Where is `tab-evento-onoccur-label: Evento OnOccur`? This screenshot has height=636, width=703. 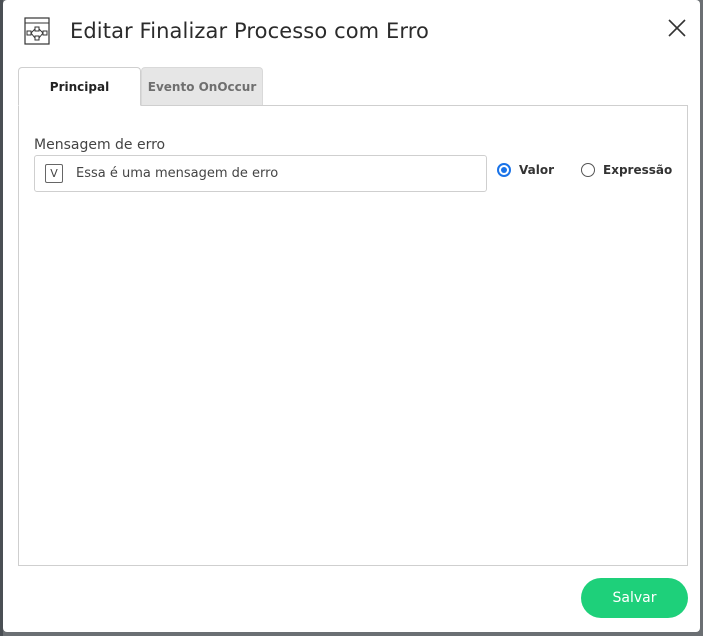 tab-evento-onoccur-label: Evento OnOccur is located at coordinates (202, 87).